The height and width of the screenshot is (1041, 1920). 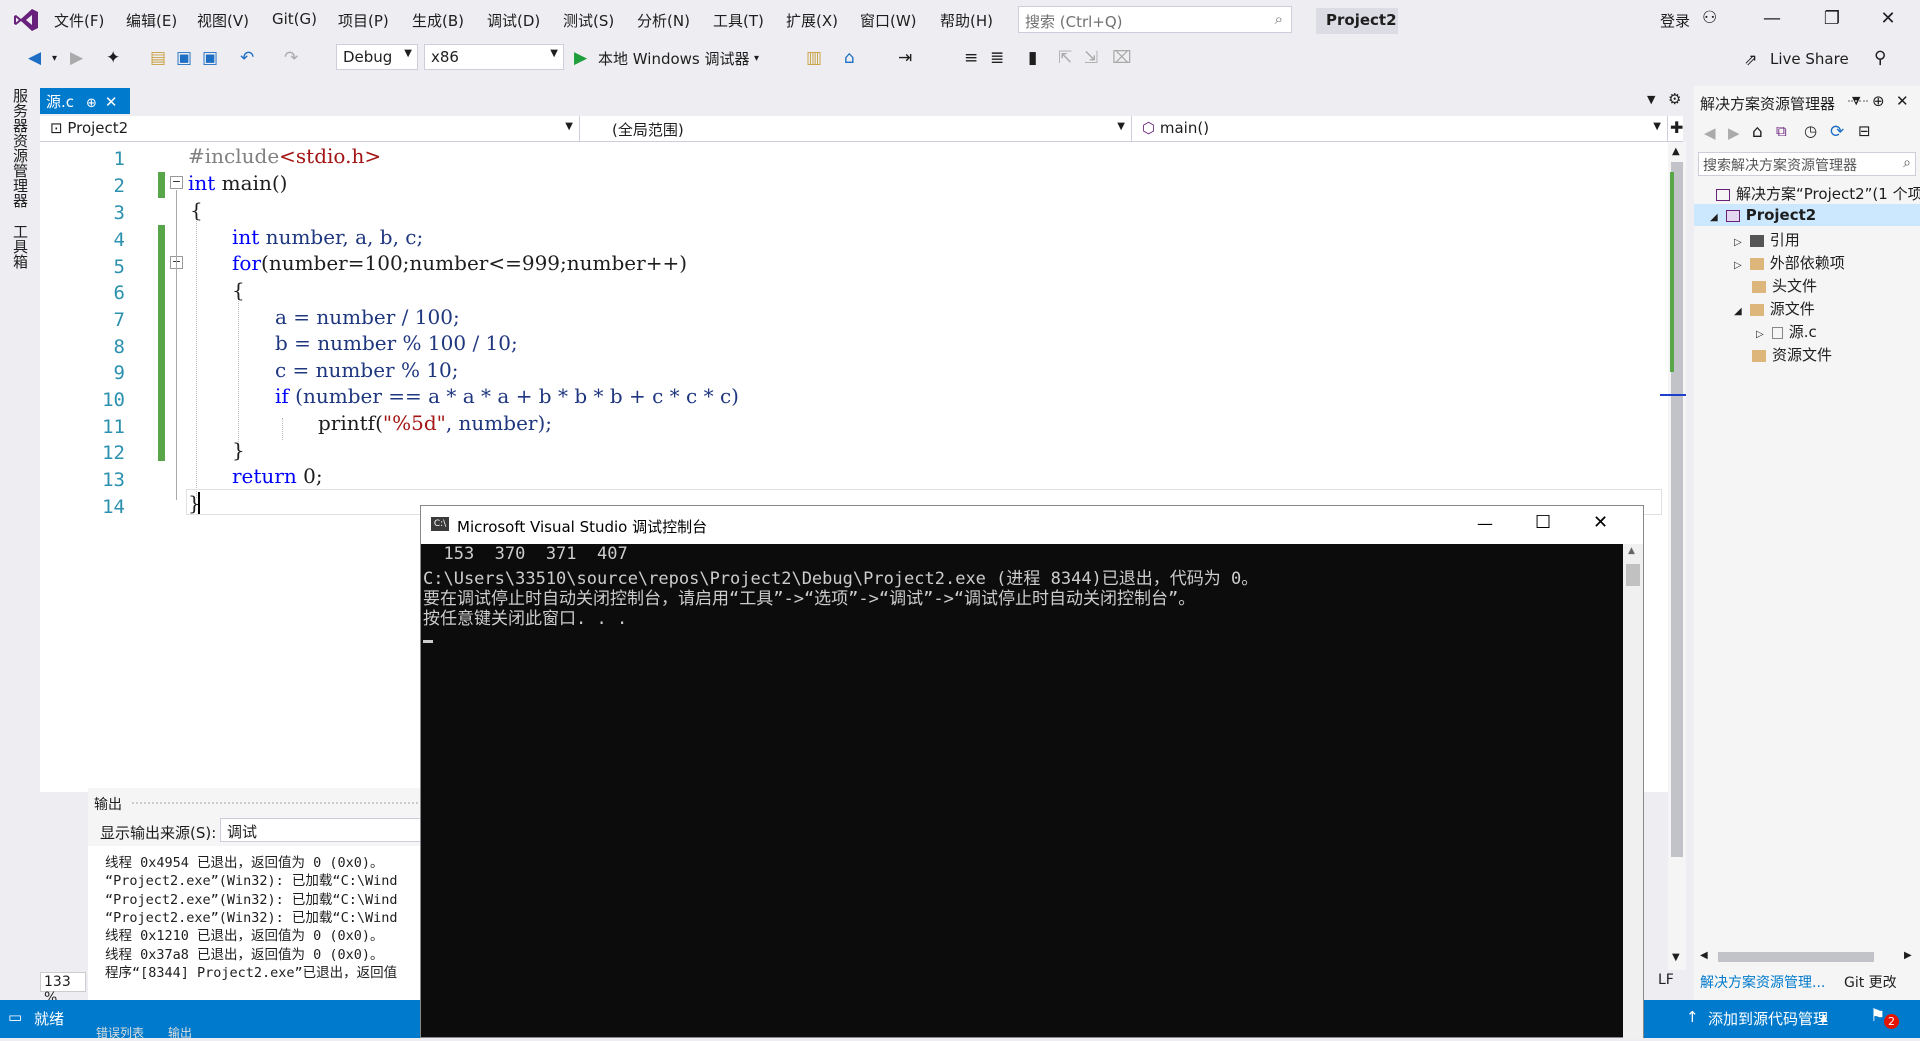 I want to click on feedback-icon: ⚲, so click(x=1880, y=58).